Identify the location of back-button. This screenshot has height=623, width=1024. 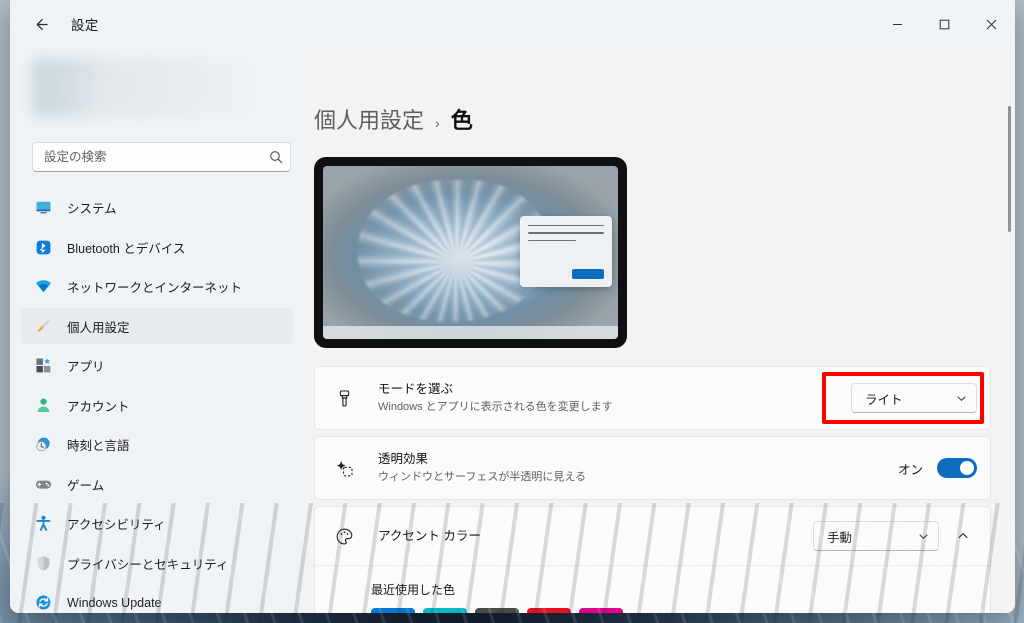
(41, 24).